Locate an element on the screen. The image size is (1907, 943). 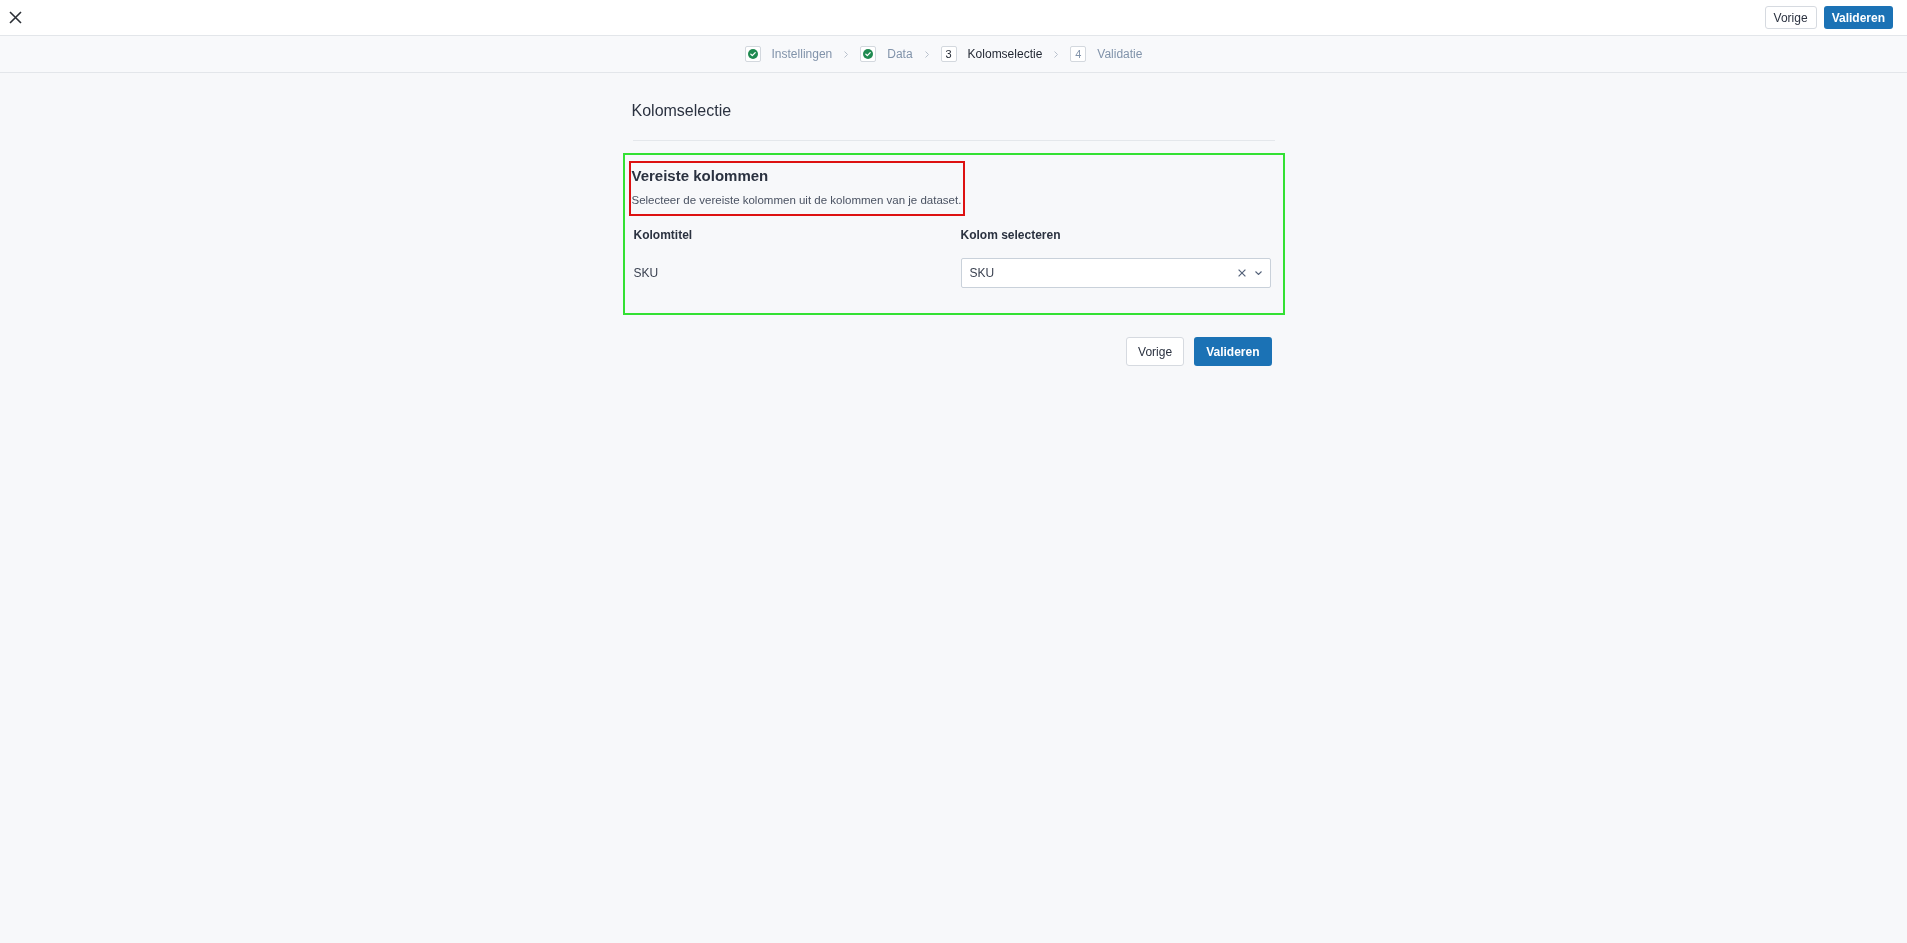
column-header: Kolom selecteren is located at coordinates (1010, 235).